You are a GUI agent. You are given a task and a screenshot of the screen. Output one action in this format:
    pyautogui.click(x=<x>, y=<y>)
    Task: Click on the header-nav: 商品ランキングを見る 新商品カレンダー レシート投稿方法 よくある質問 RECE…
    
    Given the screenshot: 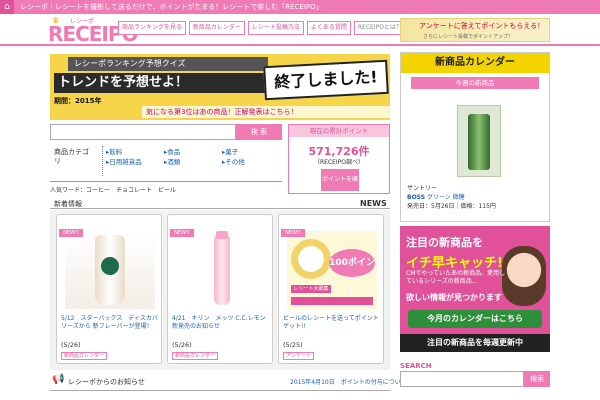 What is the action you would take?
    pyautogui.click(x=262, y=28)
    